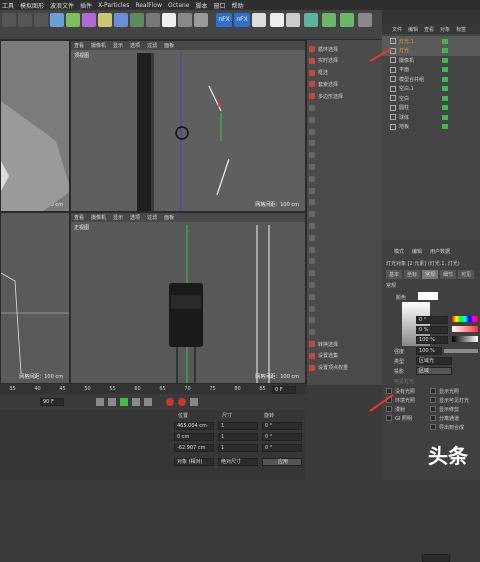  I want to click on menu-item: 套索选择, so click(345, 84).